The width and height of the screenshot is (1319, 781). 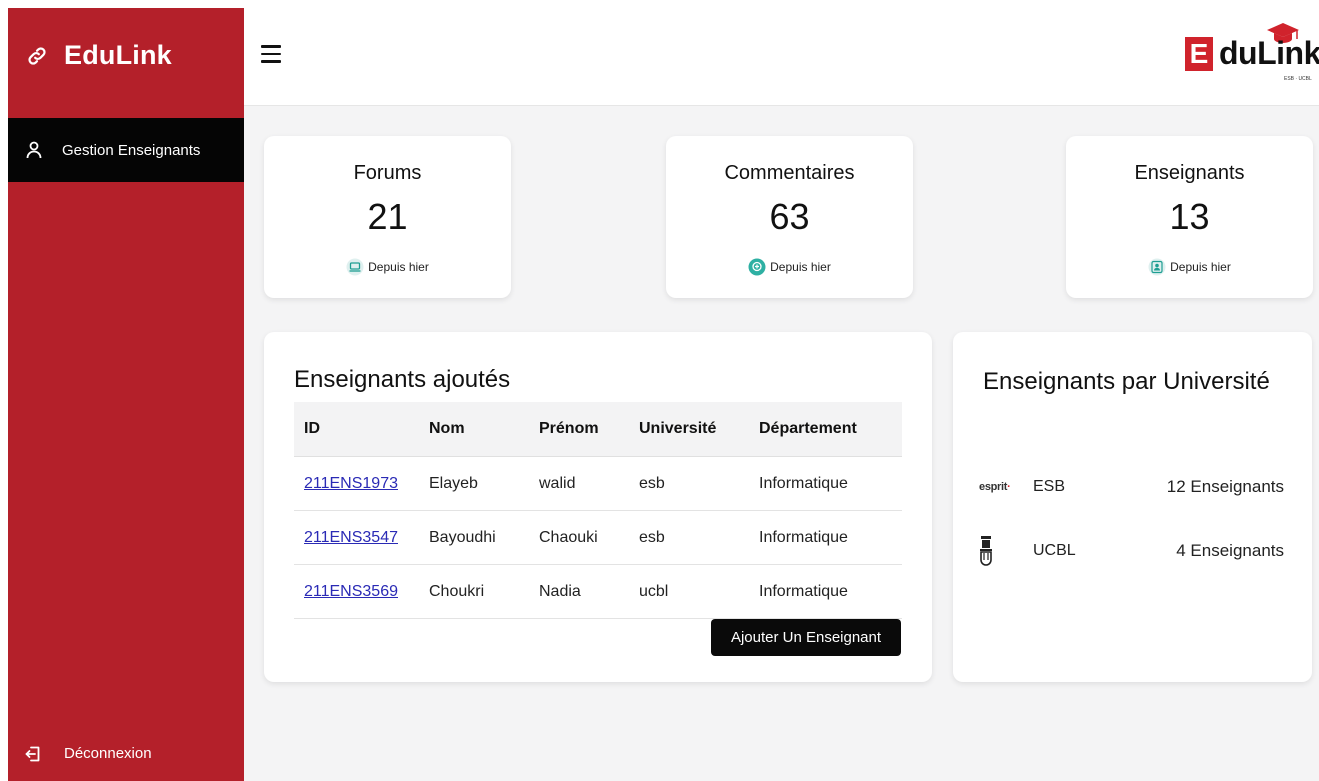 What do you see at coordinates (579, 591) in the screenshot?
I see `table-cell-prenom: Nadia` at bounding box center [579, 591].